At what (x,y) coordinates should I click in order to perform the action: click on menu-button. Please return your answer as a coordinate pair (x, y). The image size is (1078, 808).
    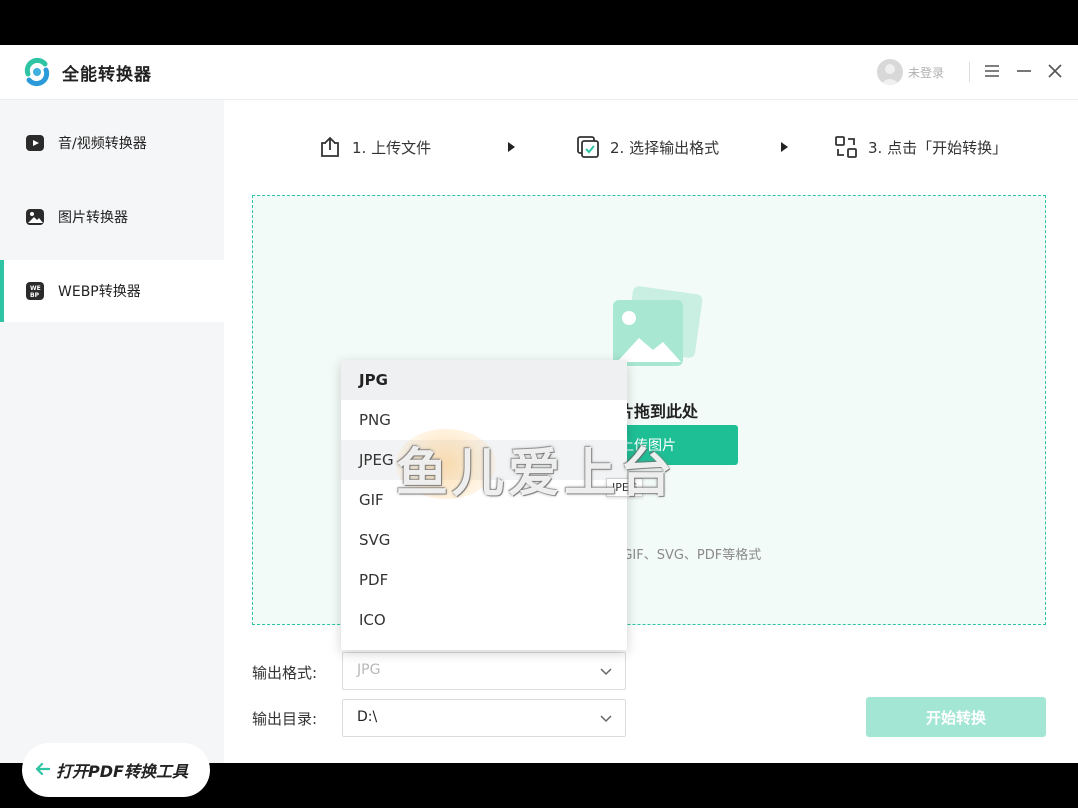
    Looking at the image, I should click on (992, 71).